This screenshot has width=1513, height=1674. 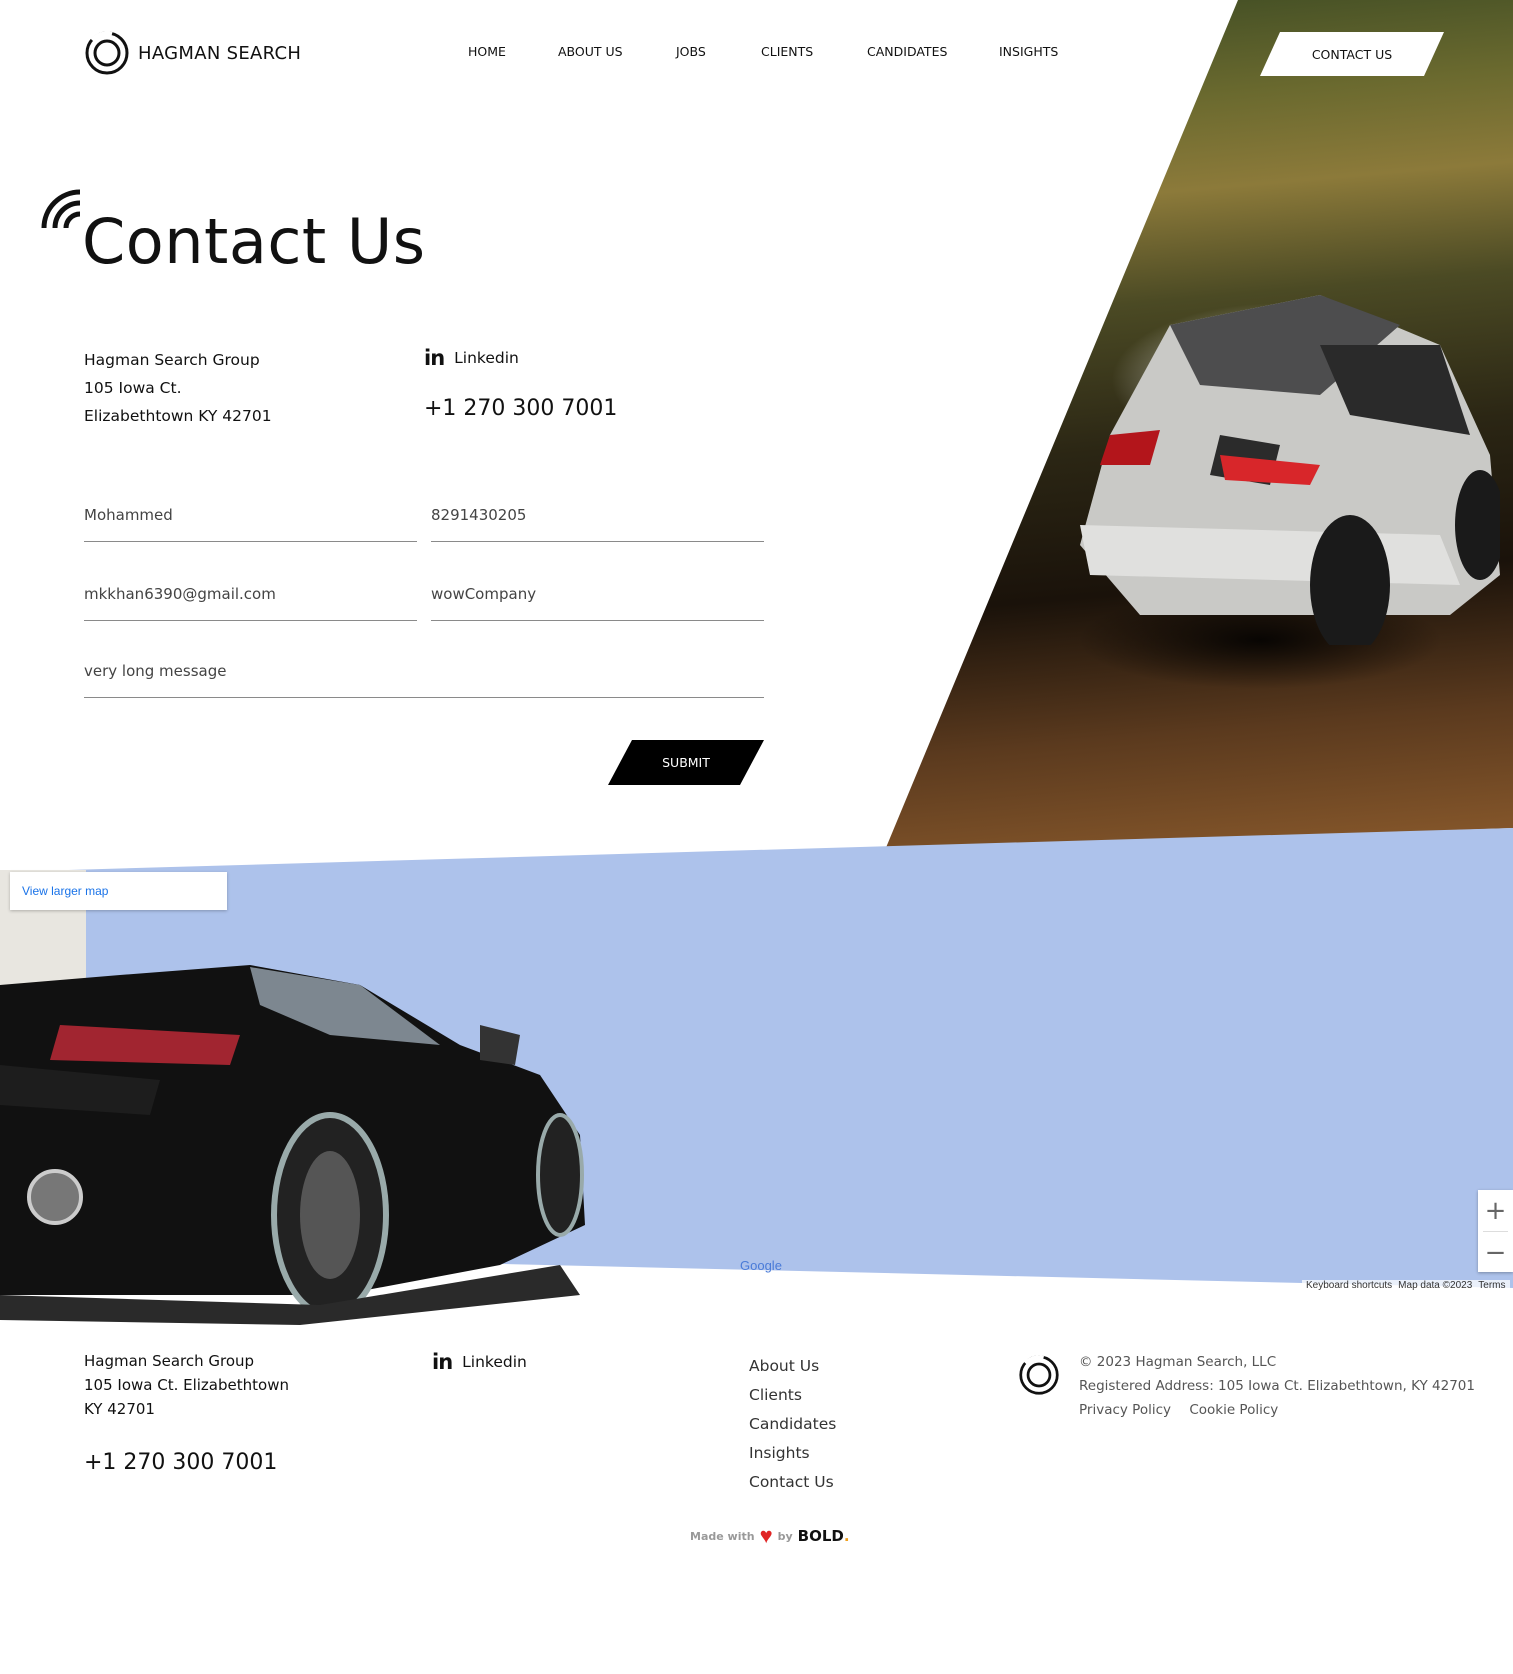 I want to click on submit-button: SUBMIT, so click(x=686, y=762).